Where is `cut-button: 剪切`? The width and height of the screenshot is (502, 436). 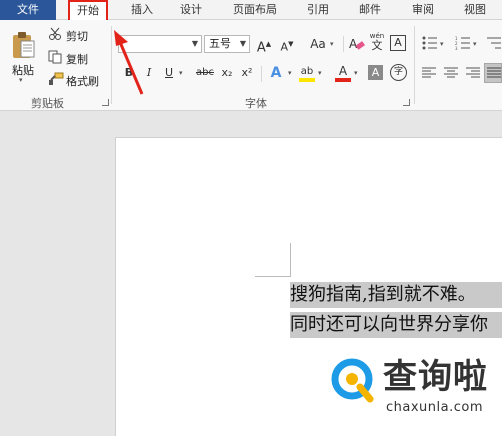
cut-button: 剪切 is located at coordinates (77, 36).